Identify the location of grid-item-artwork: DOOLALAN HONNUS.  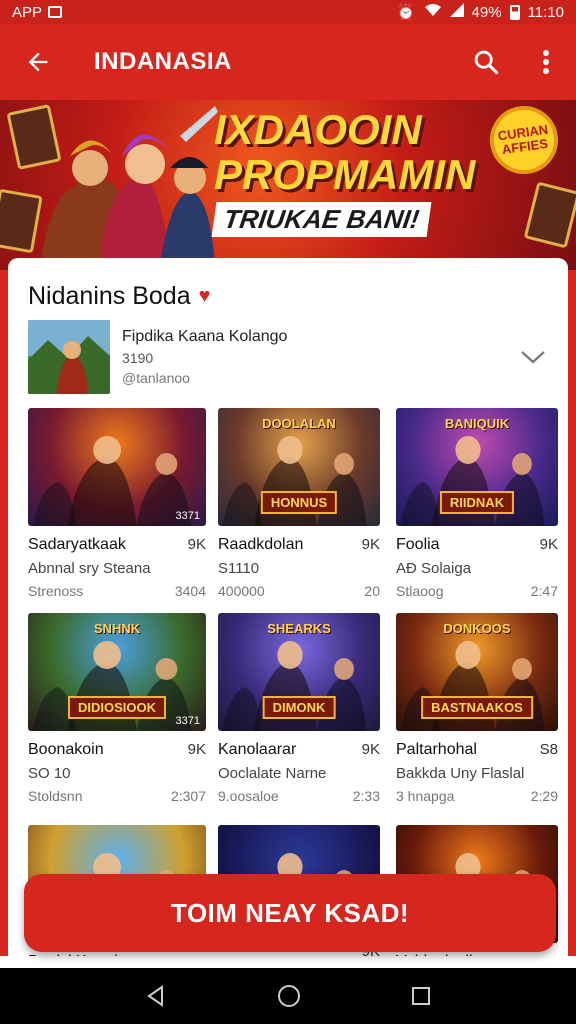
(299, 467).